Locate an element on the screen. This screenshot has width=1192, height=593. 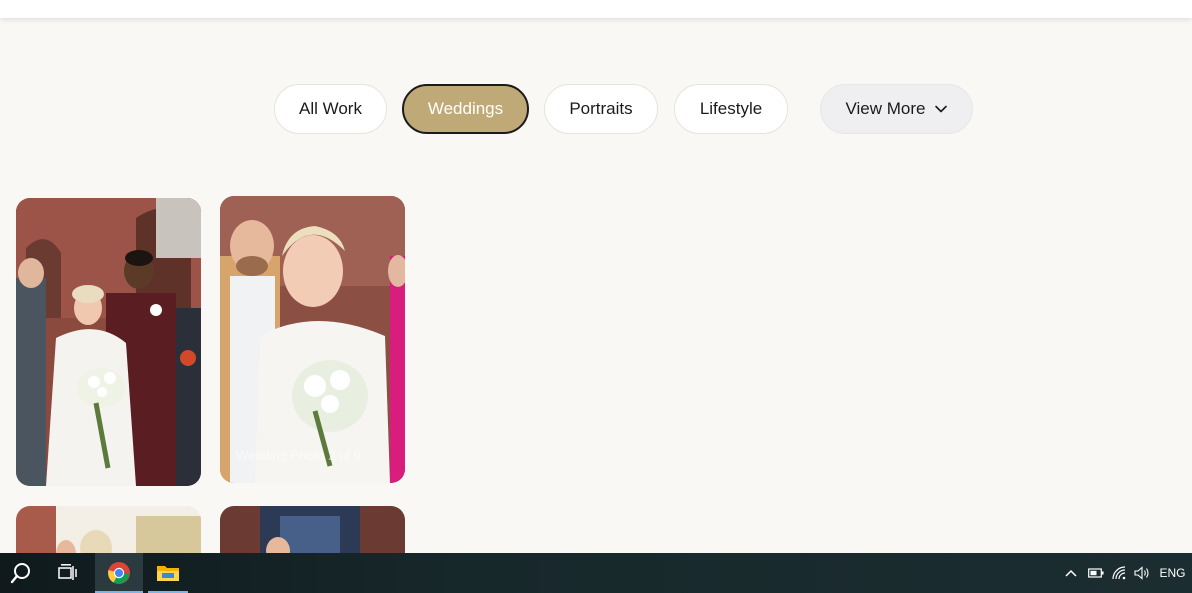
tray-network-button is located at coordinates (1120, 573).